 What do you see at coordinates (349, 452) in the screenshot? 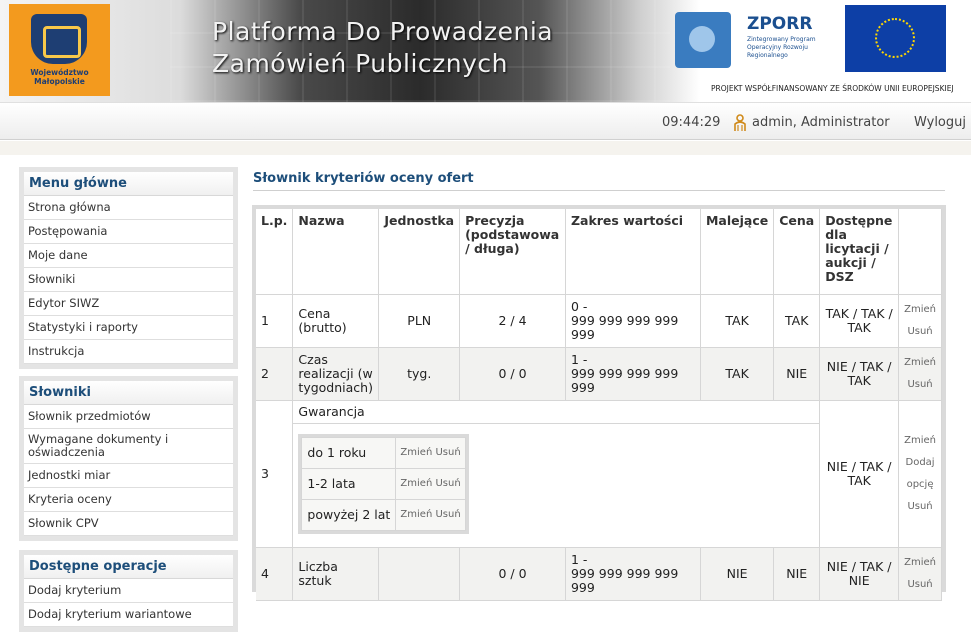
I see `option-label: do 1 roku` at bounding box center [349, 452].